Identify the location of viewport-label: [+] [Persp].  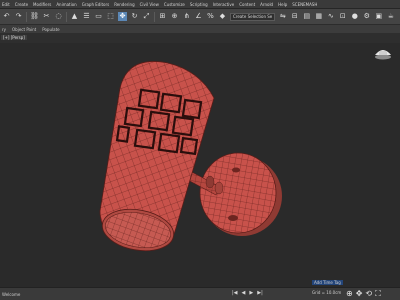
(14, 37).